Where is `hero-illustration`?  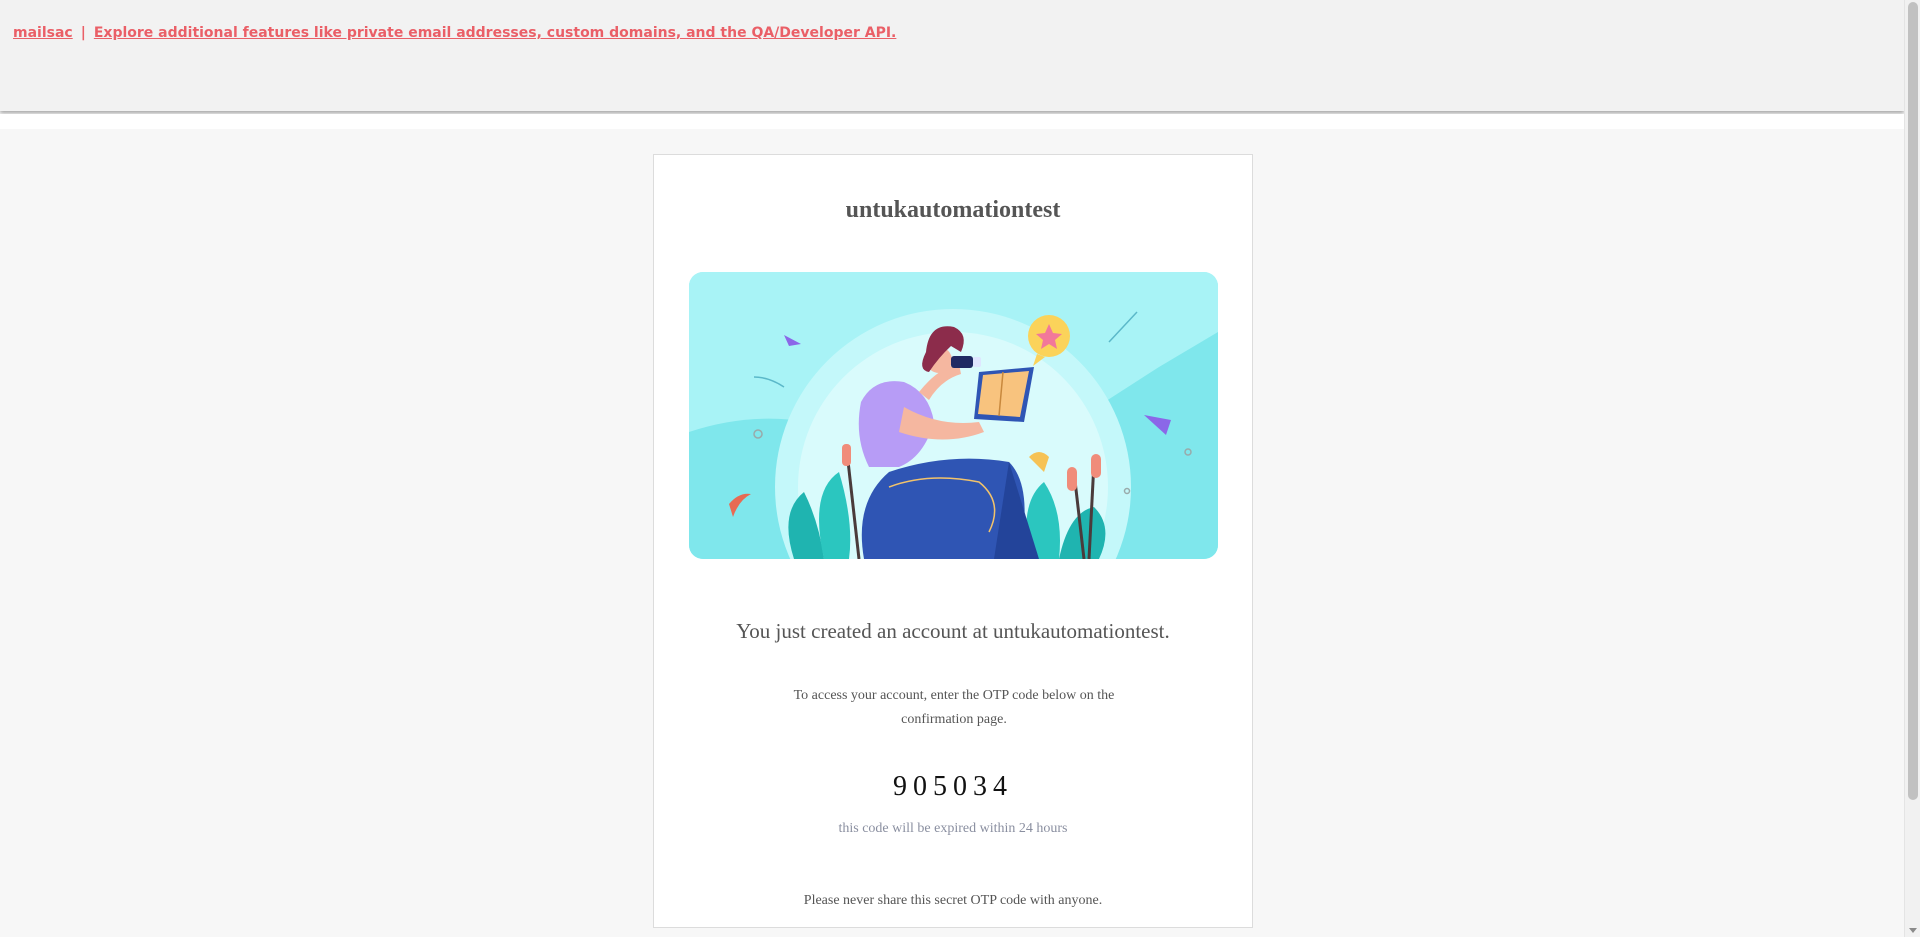 hero-illustration is located at coordinates (953, 415).